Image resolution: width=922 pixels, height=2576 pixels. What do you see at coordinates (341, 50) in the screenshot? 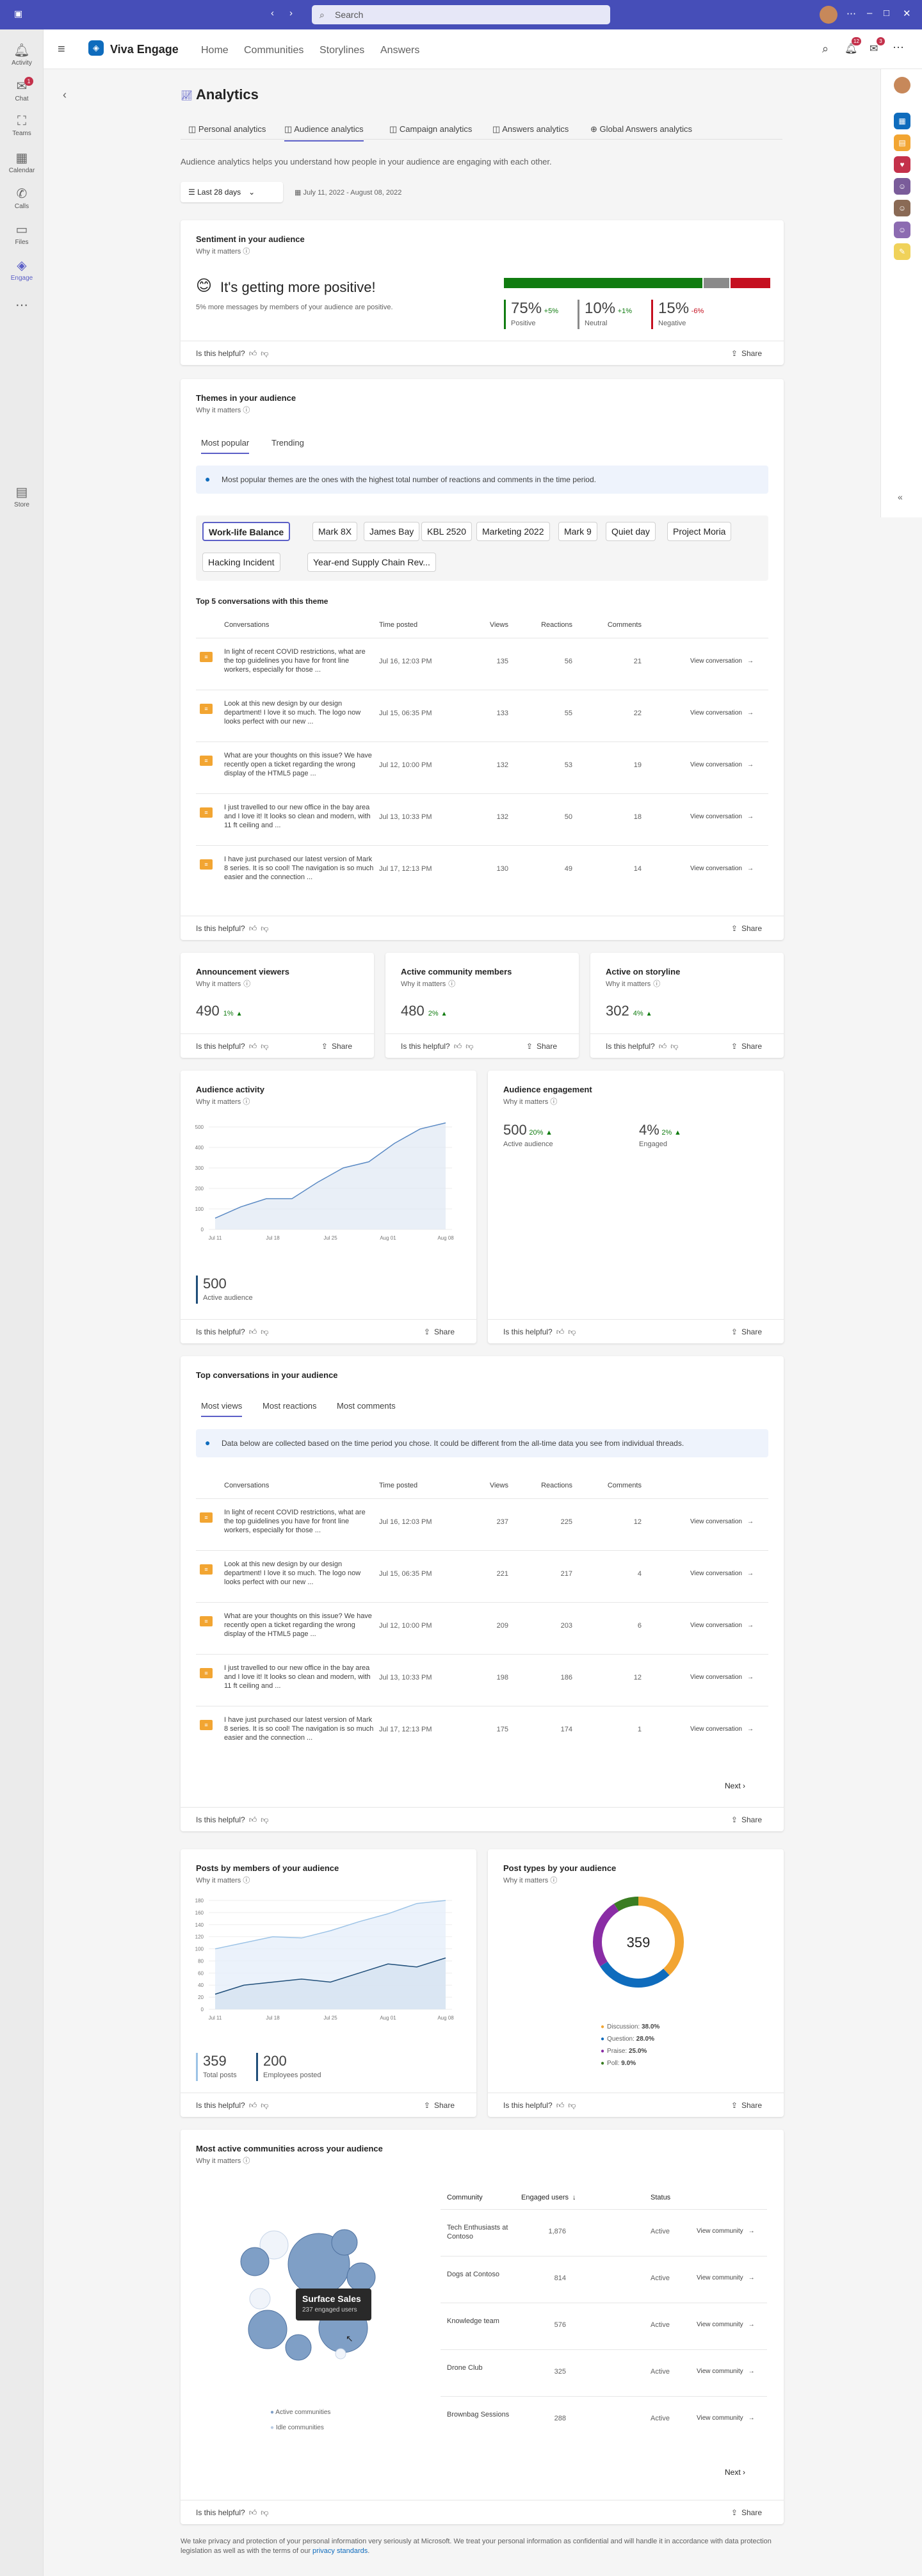
I see `nav-storylines: Storylines` at bounding box center [341, 50].